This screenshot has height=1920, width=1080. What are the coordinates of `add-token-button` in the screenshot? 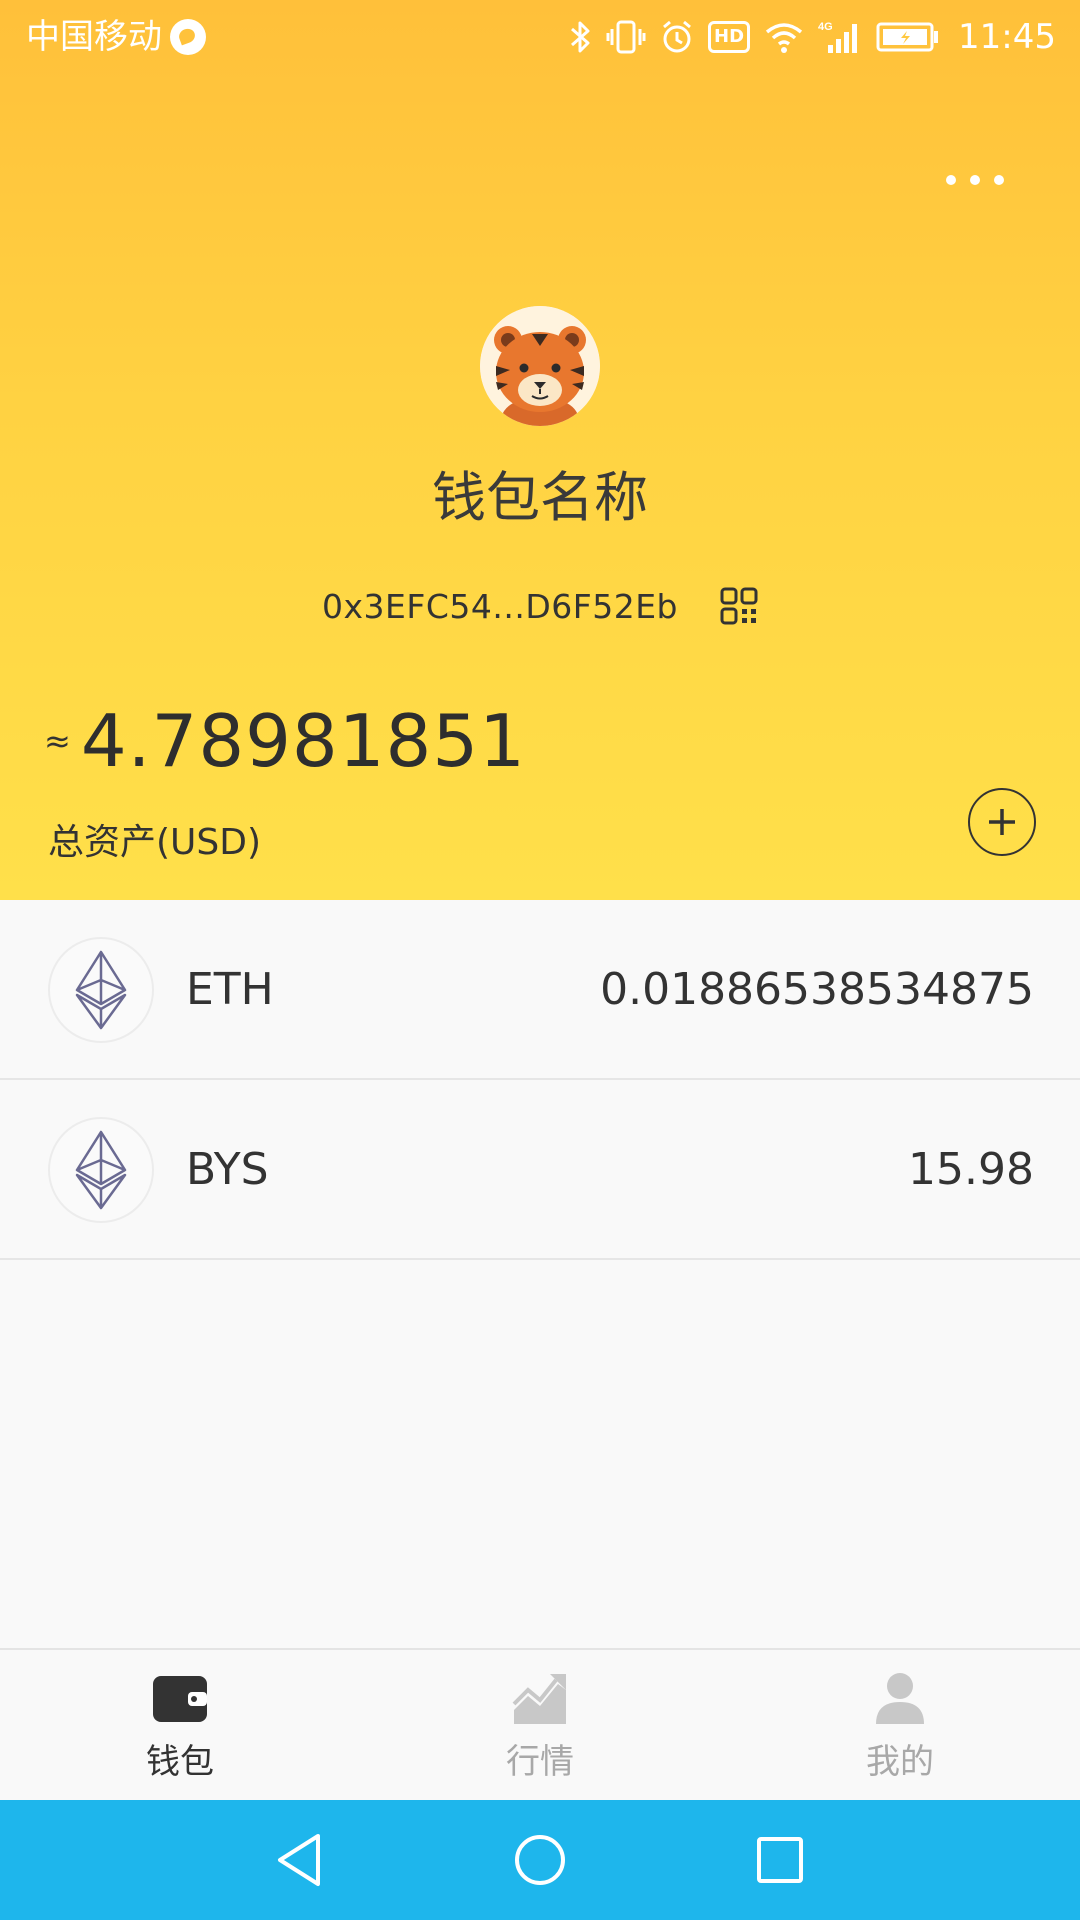 It's located at (1002, 822).